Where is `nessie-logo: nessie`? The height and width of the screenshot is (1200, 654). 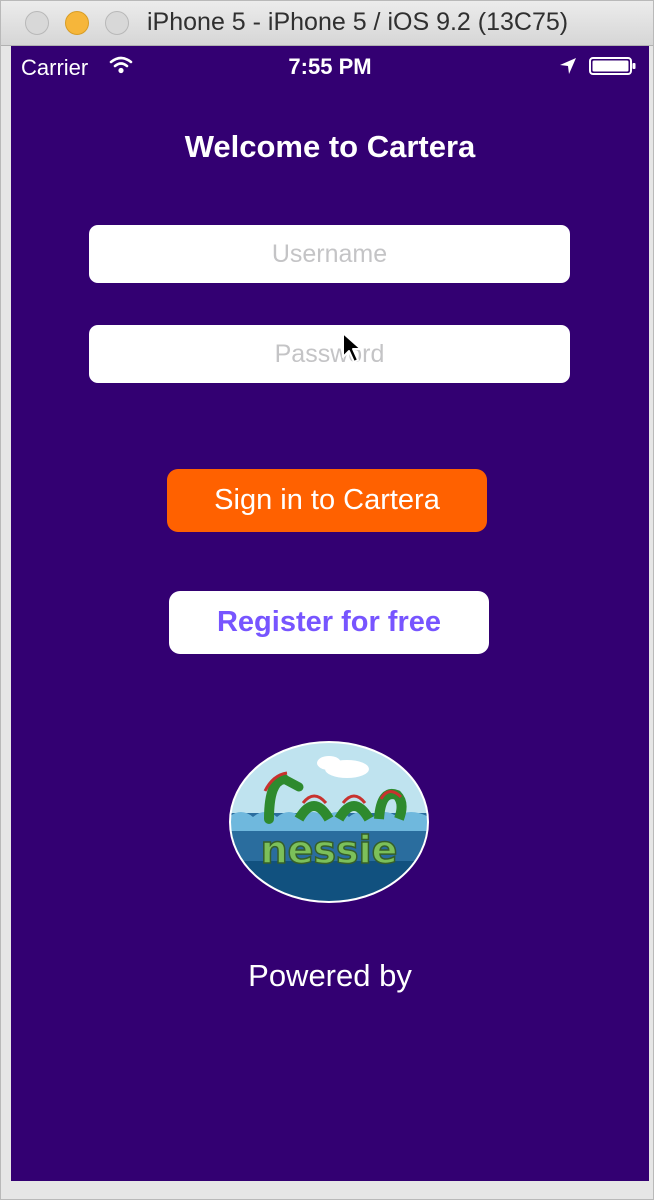 nessie-logo: nessie is located at coordinates (329, 822).